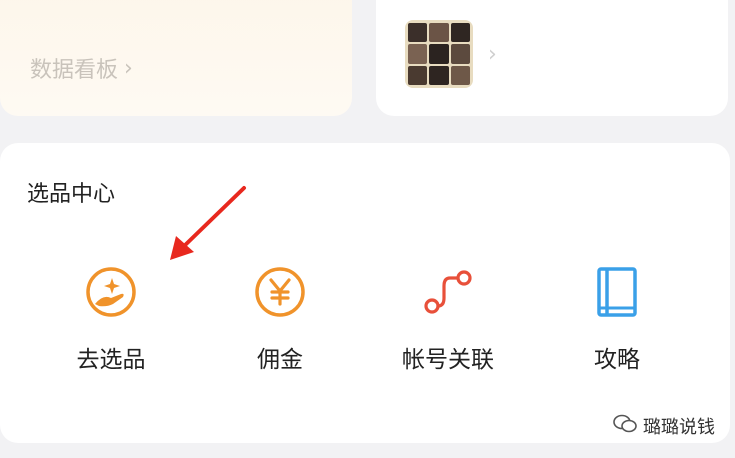 This screenshot has height=458, width=735. I want to click on tool-guide: 攻略, so click(617, 318).